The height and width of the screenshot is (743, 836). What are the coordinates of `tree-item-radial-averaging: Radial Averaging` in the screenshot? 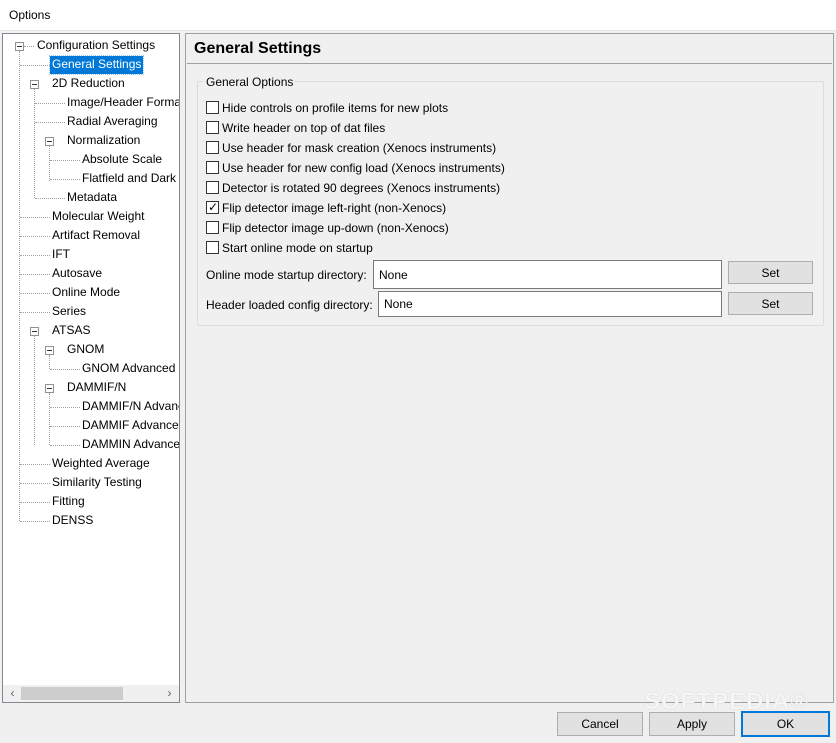 It's located at (112, 122).